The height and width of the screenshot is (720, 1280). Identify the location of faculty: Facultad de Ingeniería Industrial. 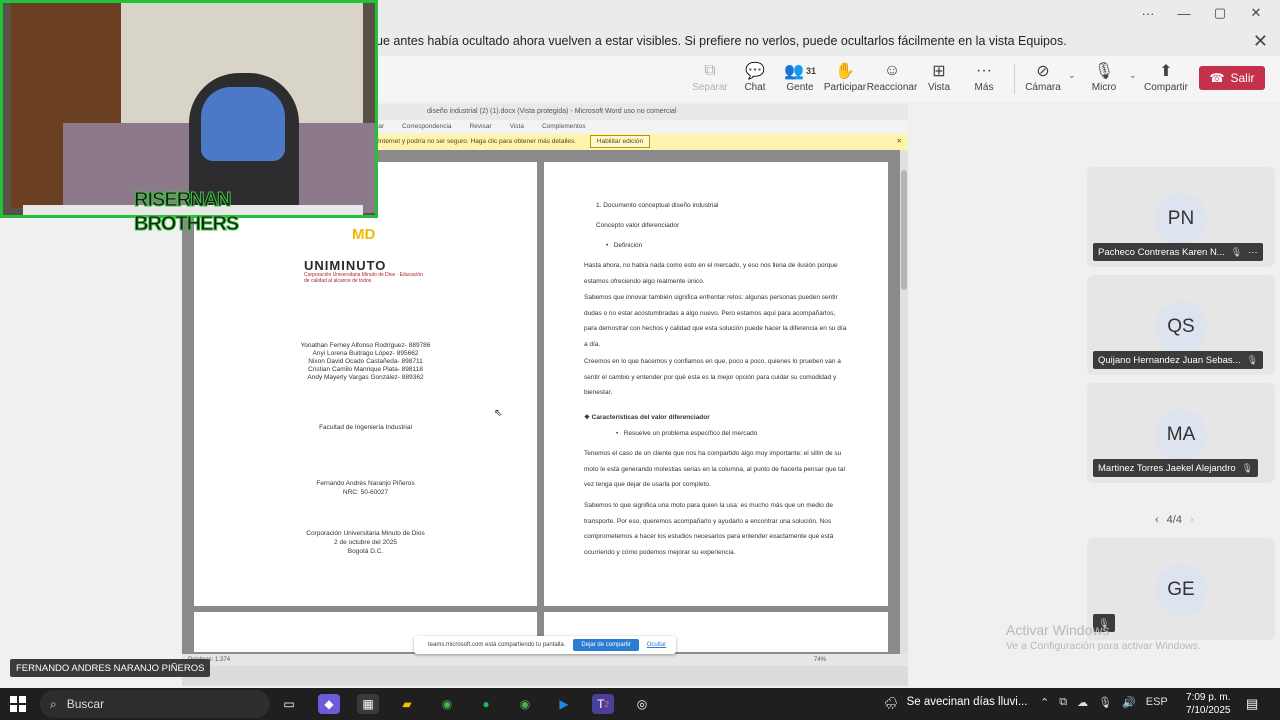
(365, 427).